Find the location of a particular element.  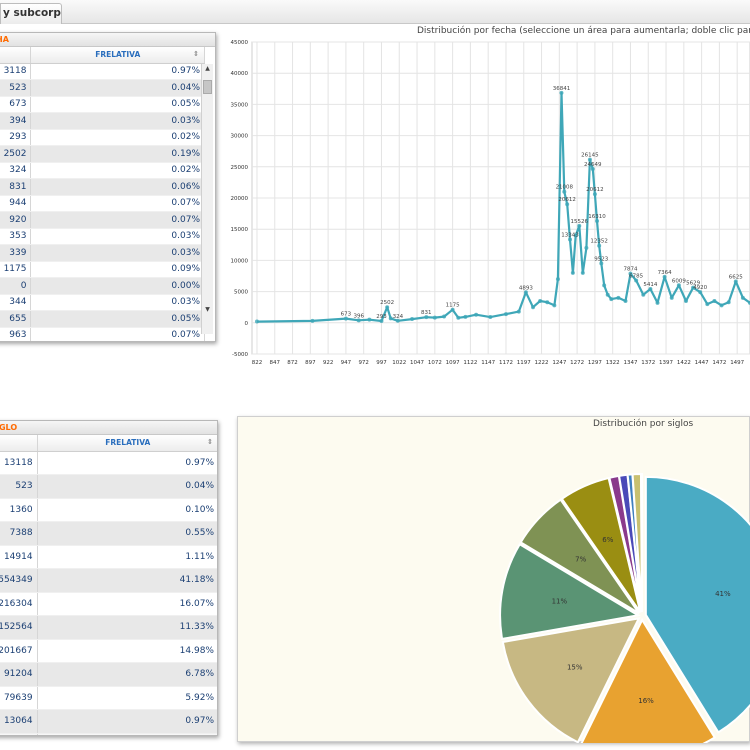

table-row: 394 0.03% is located at coordinates (102, 121).